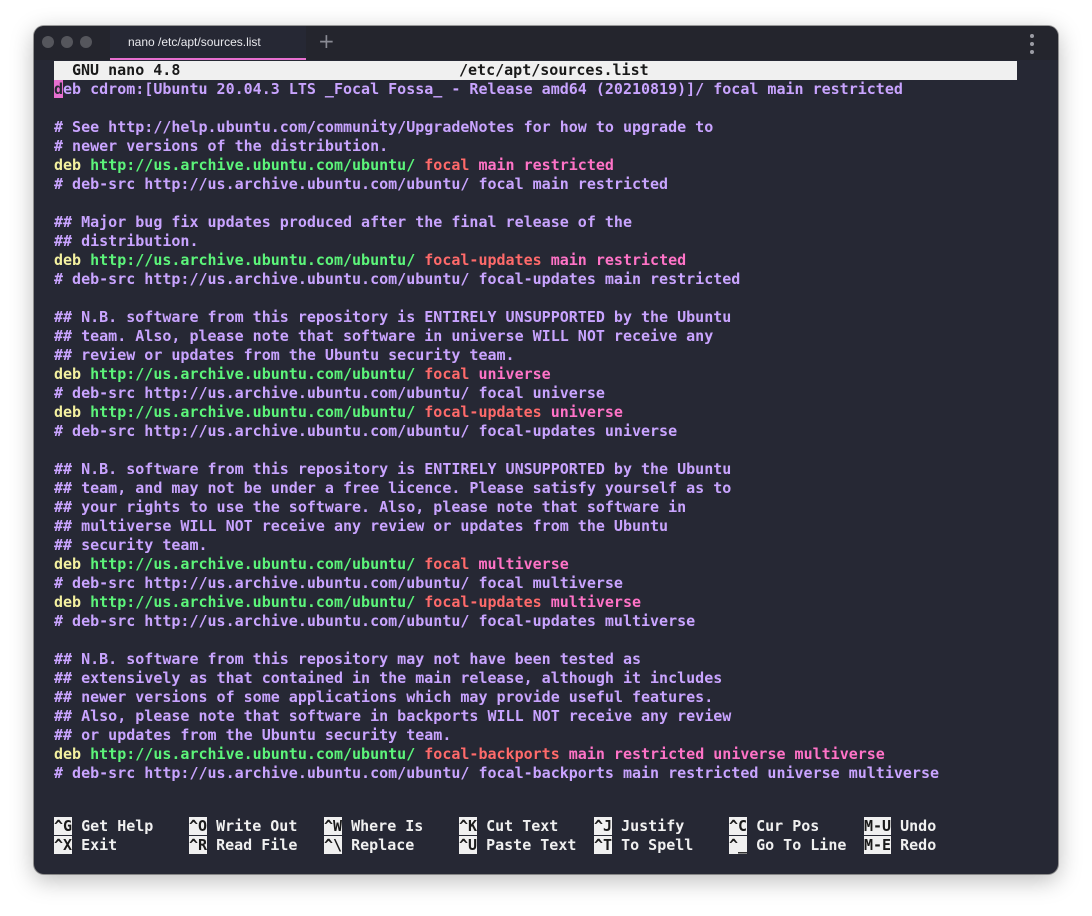  I want to click on zoom-window-button, so click(86, 42).